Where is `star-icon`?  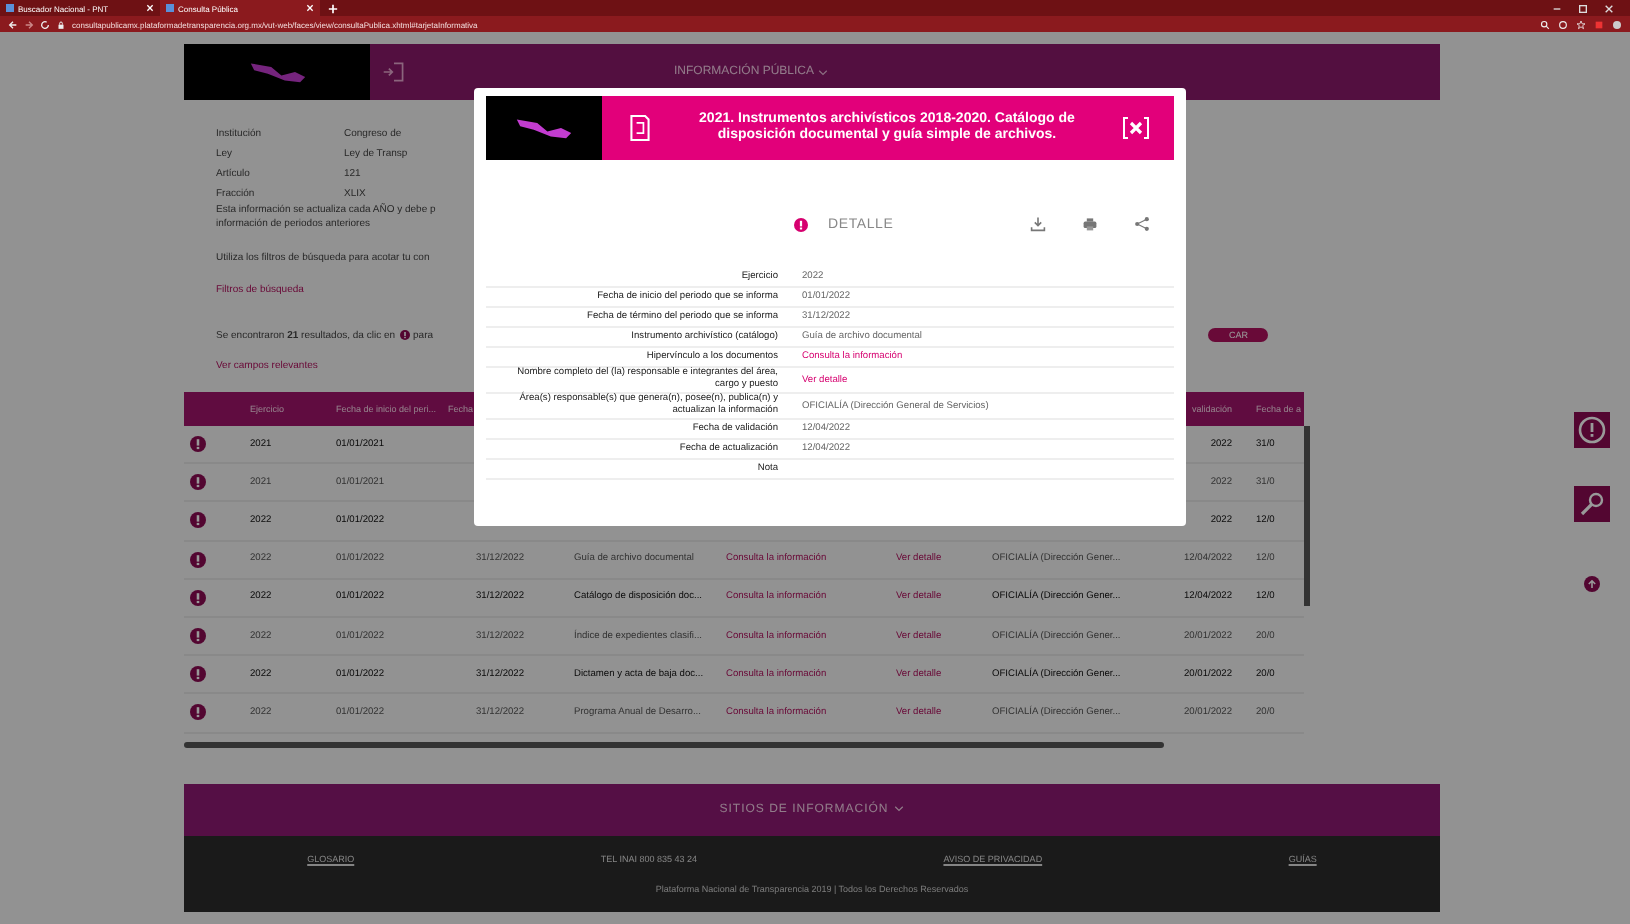 star-icon is located at coordinates (1581, 24).